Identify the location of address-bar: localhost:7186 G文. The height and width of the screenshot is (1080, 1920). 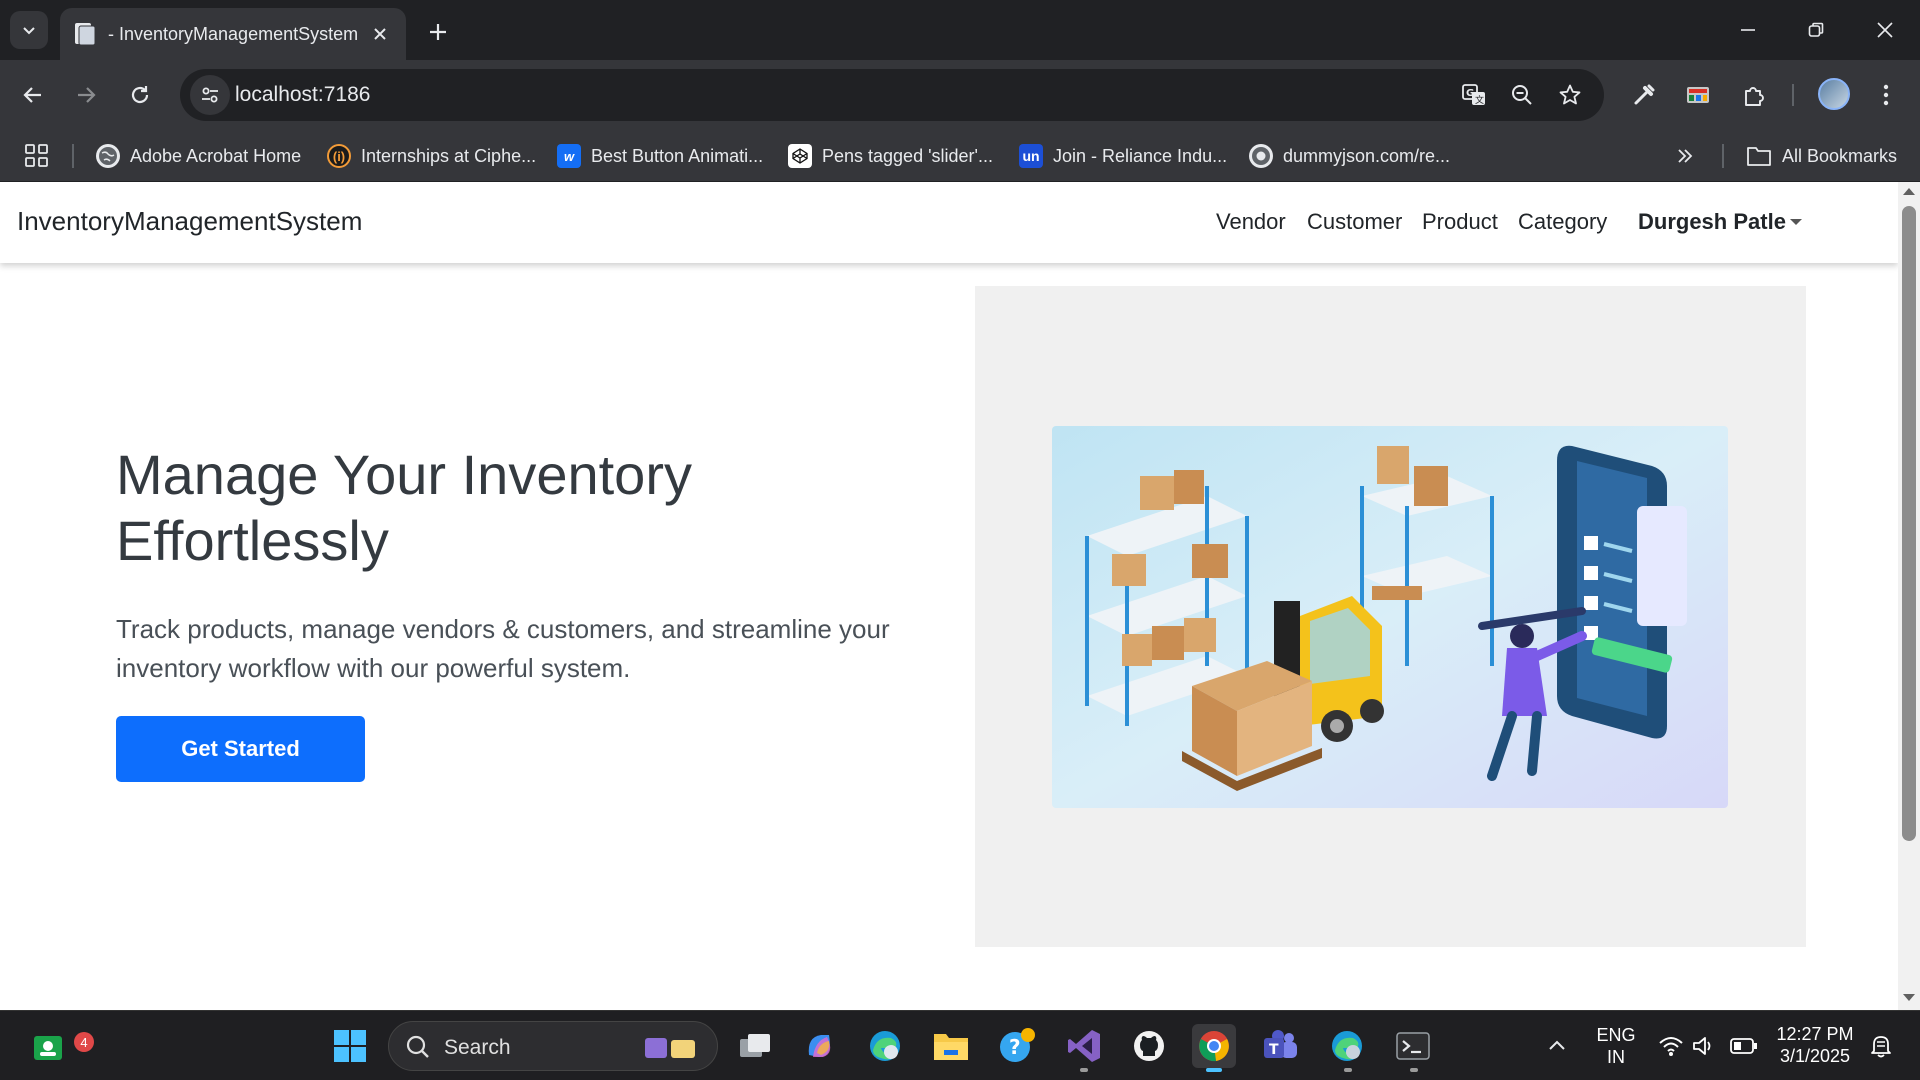
(892, 95).